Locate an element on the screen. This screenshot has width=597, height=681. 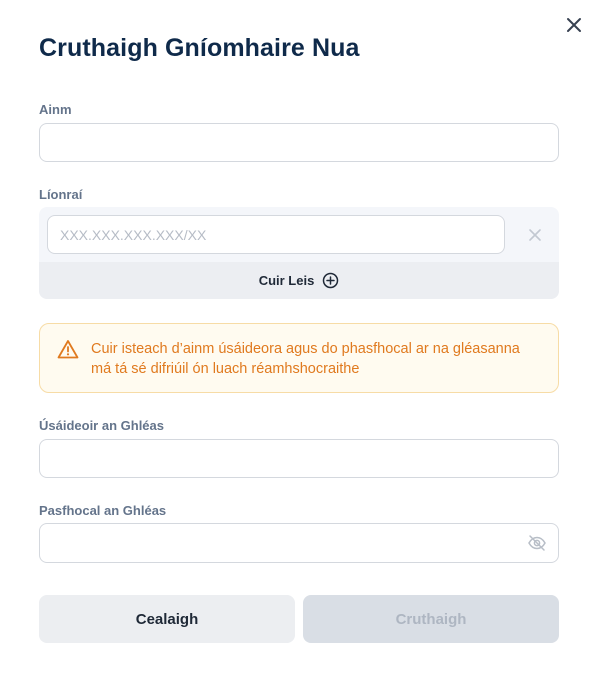
warning-triangle-icon is located at coordinates (68, 349).